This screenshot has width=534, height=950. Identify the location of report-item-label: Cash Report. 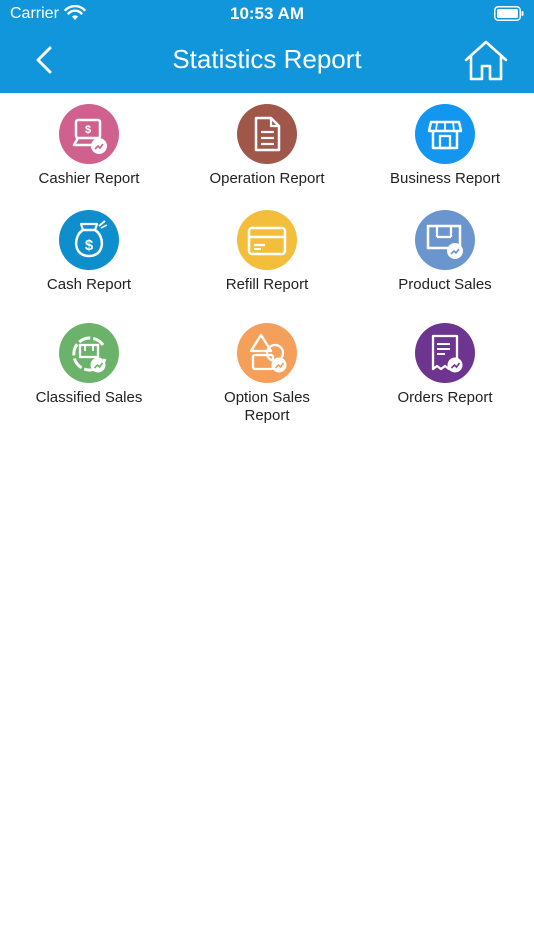
(89, 284).